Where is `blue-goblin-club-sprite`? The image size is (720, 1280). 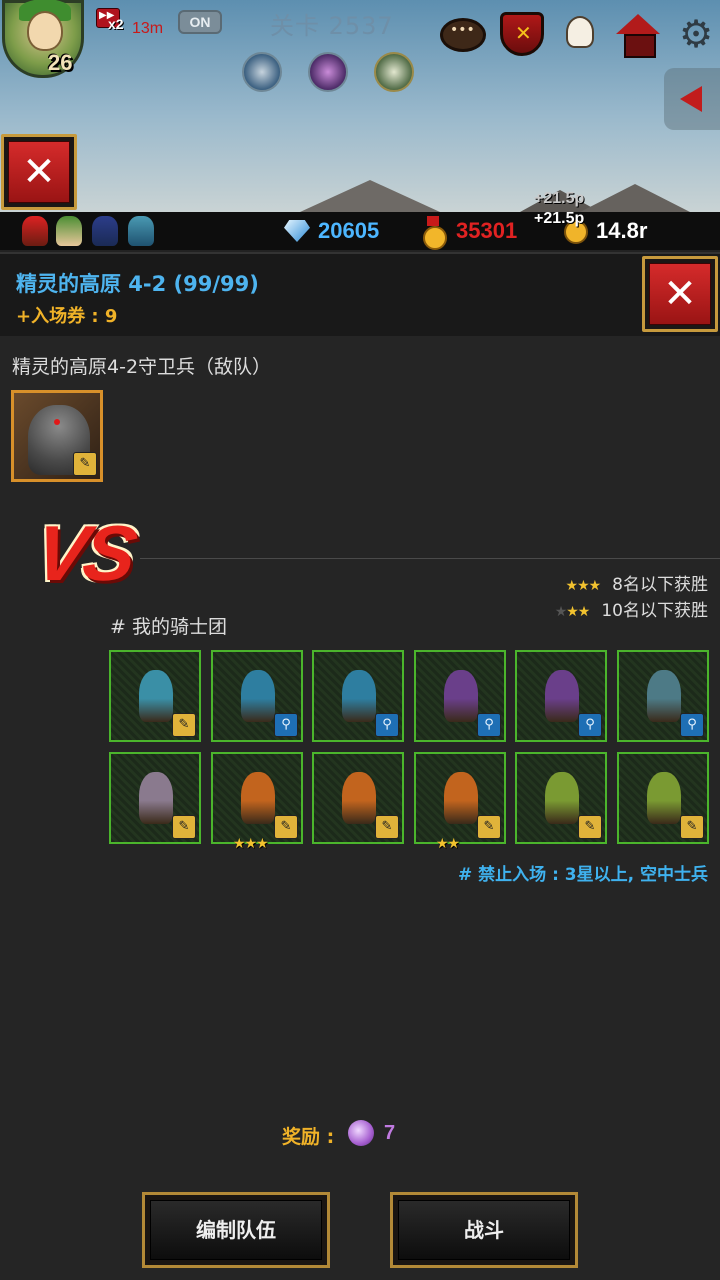 blue-goblin-club-sprite is located at coordinates (156, 696).